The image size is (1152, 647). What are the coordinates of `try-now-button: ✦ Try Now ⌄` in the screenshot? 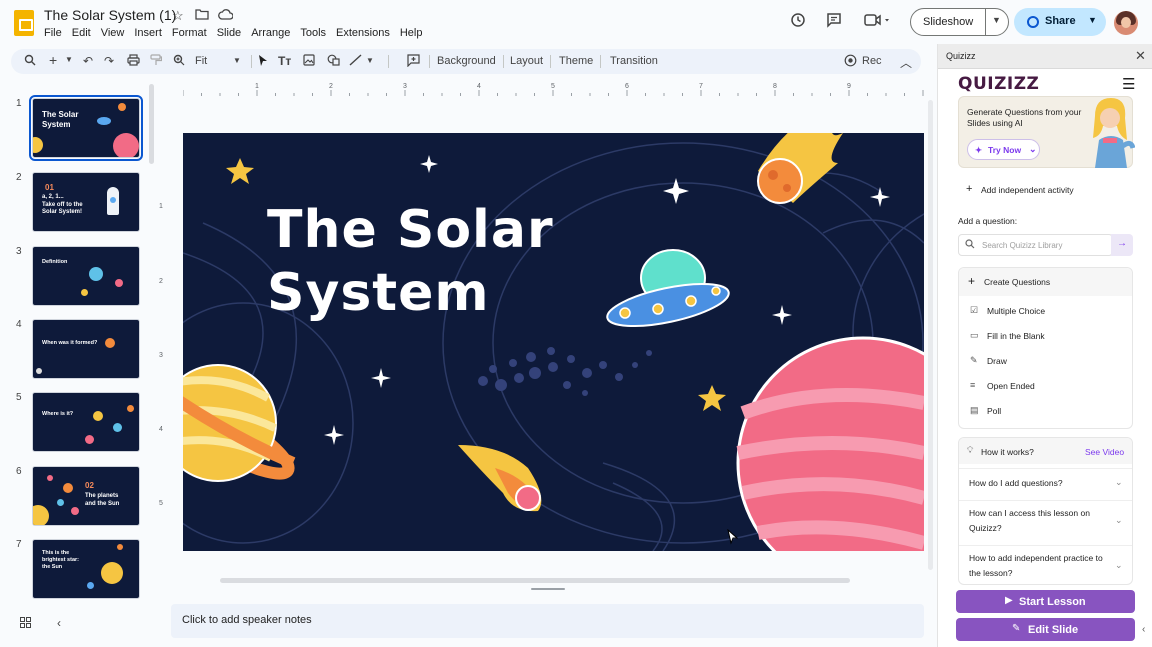 It's located at (1003, 149).